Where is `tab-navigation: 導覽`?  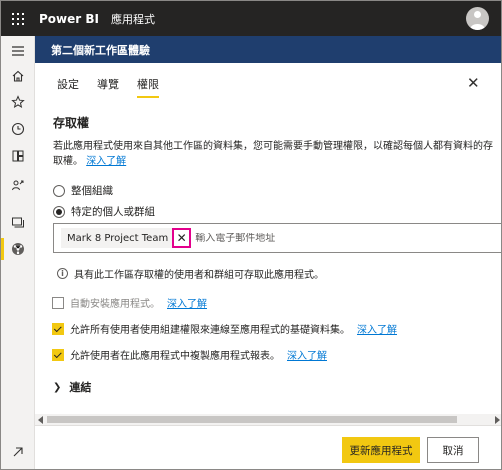 tab-navigation: 導覽 is located at coordinates (108, 87).